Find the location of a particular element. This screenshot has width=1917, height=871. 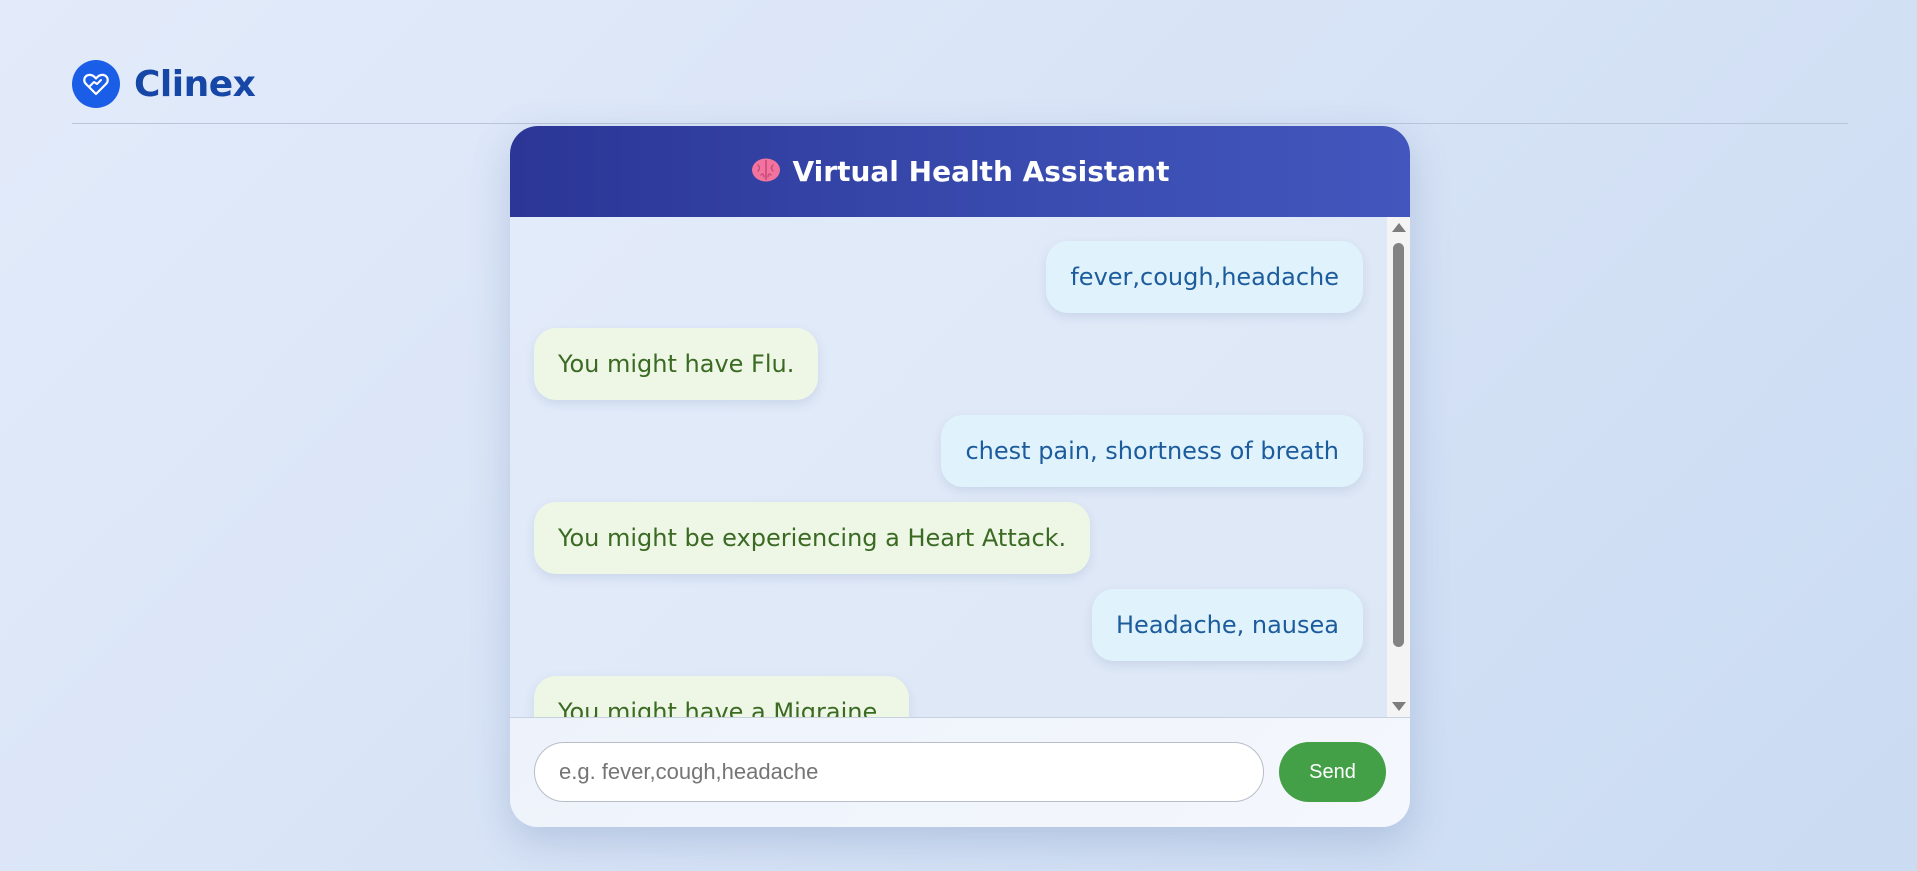

message-row: You might have Flu. is located at coordinates (948, 364).